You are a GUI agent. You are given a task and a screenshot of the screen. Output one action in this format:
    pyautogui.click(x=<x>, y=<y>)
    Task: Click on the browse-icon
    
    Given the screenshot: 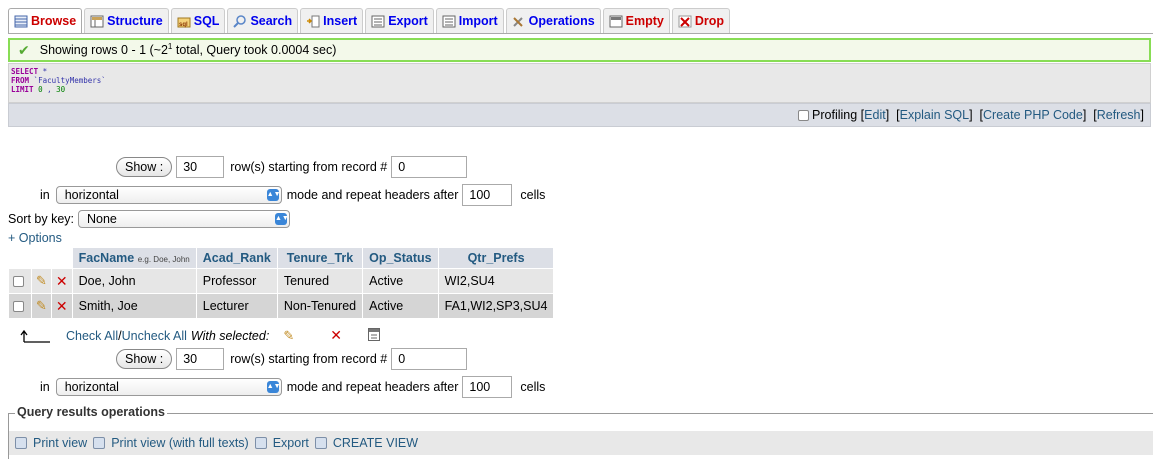 What is the action you would take?
    pyautogui.click(x=21, y=21)
    